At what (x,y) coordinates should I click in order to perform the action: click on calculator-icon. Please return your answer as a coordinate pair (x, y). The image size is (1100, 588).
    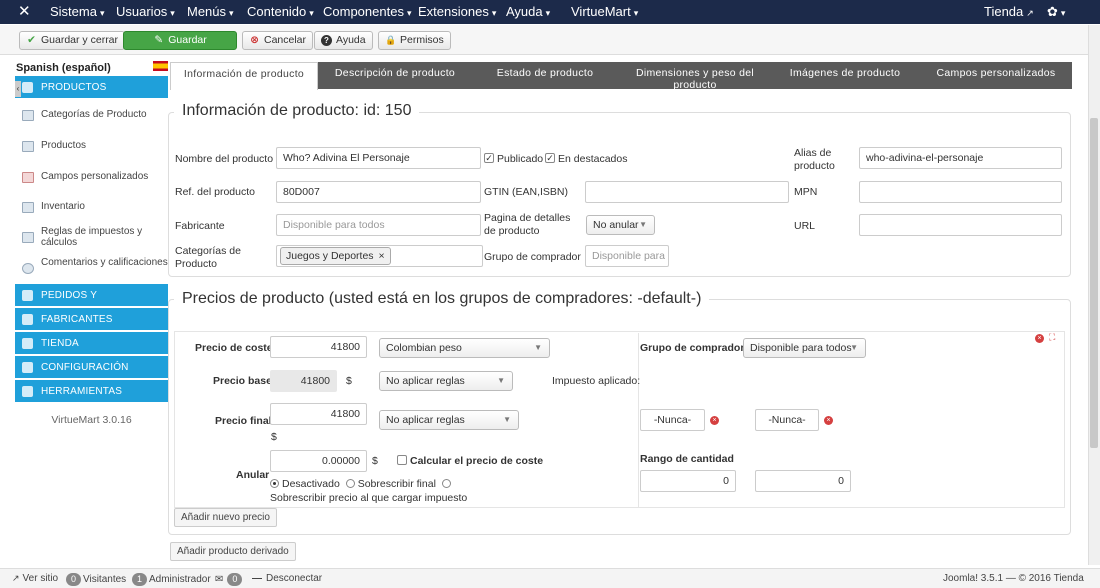
    Looking at the image, I should click on (28, 237).